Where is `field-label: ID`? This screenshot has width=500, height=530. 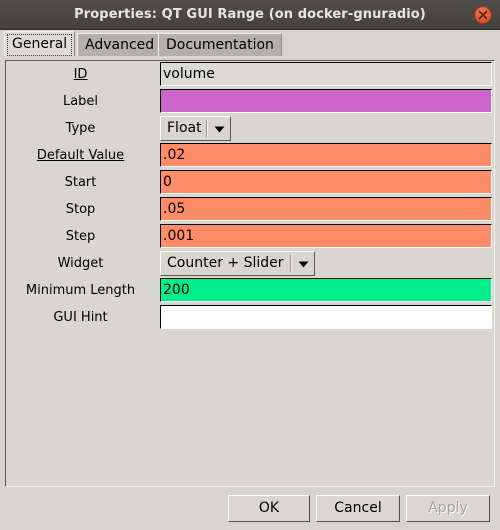 field-label: ID is located at coordinates (80, 74).